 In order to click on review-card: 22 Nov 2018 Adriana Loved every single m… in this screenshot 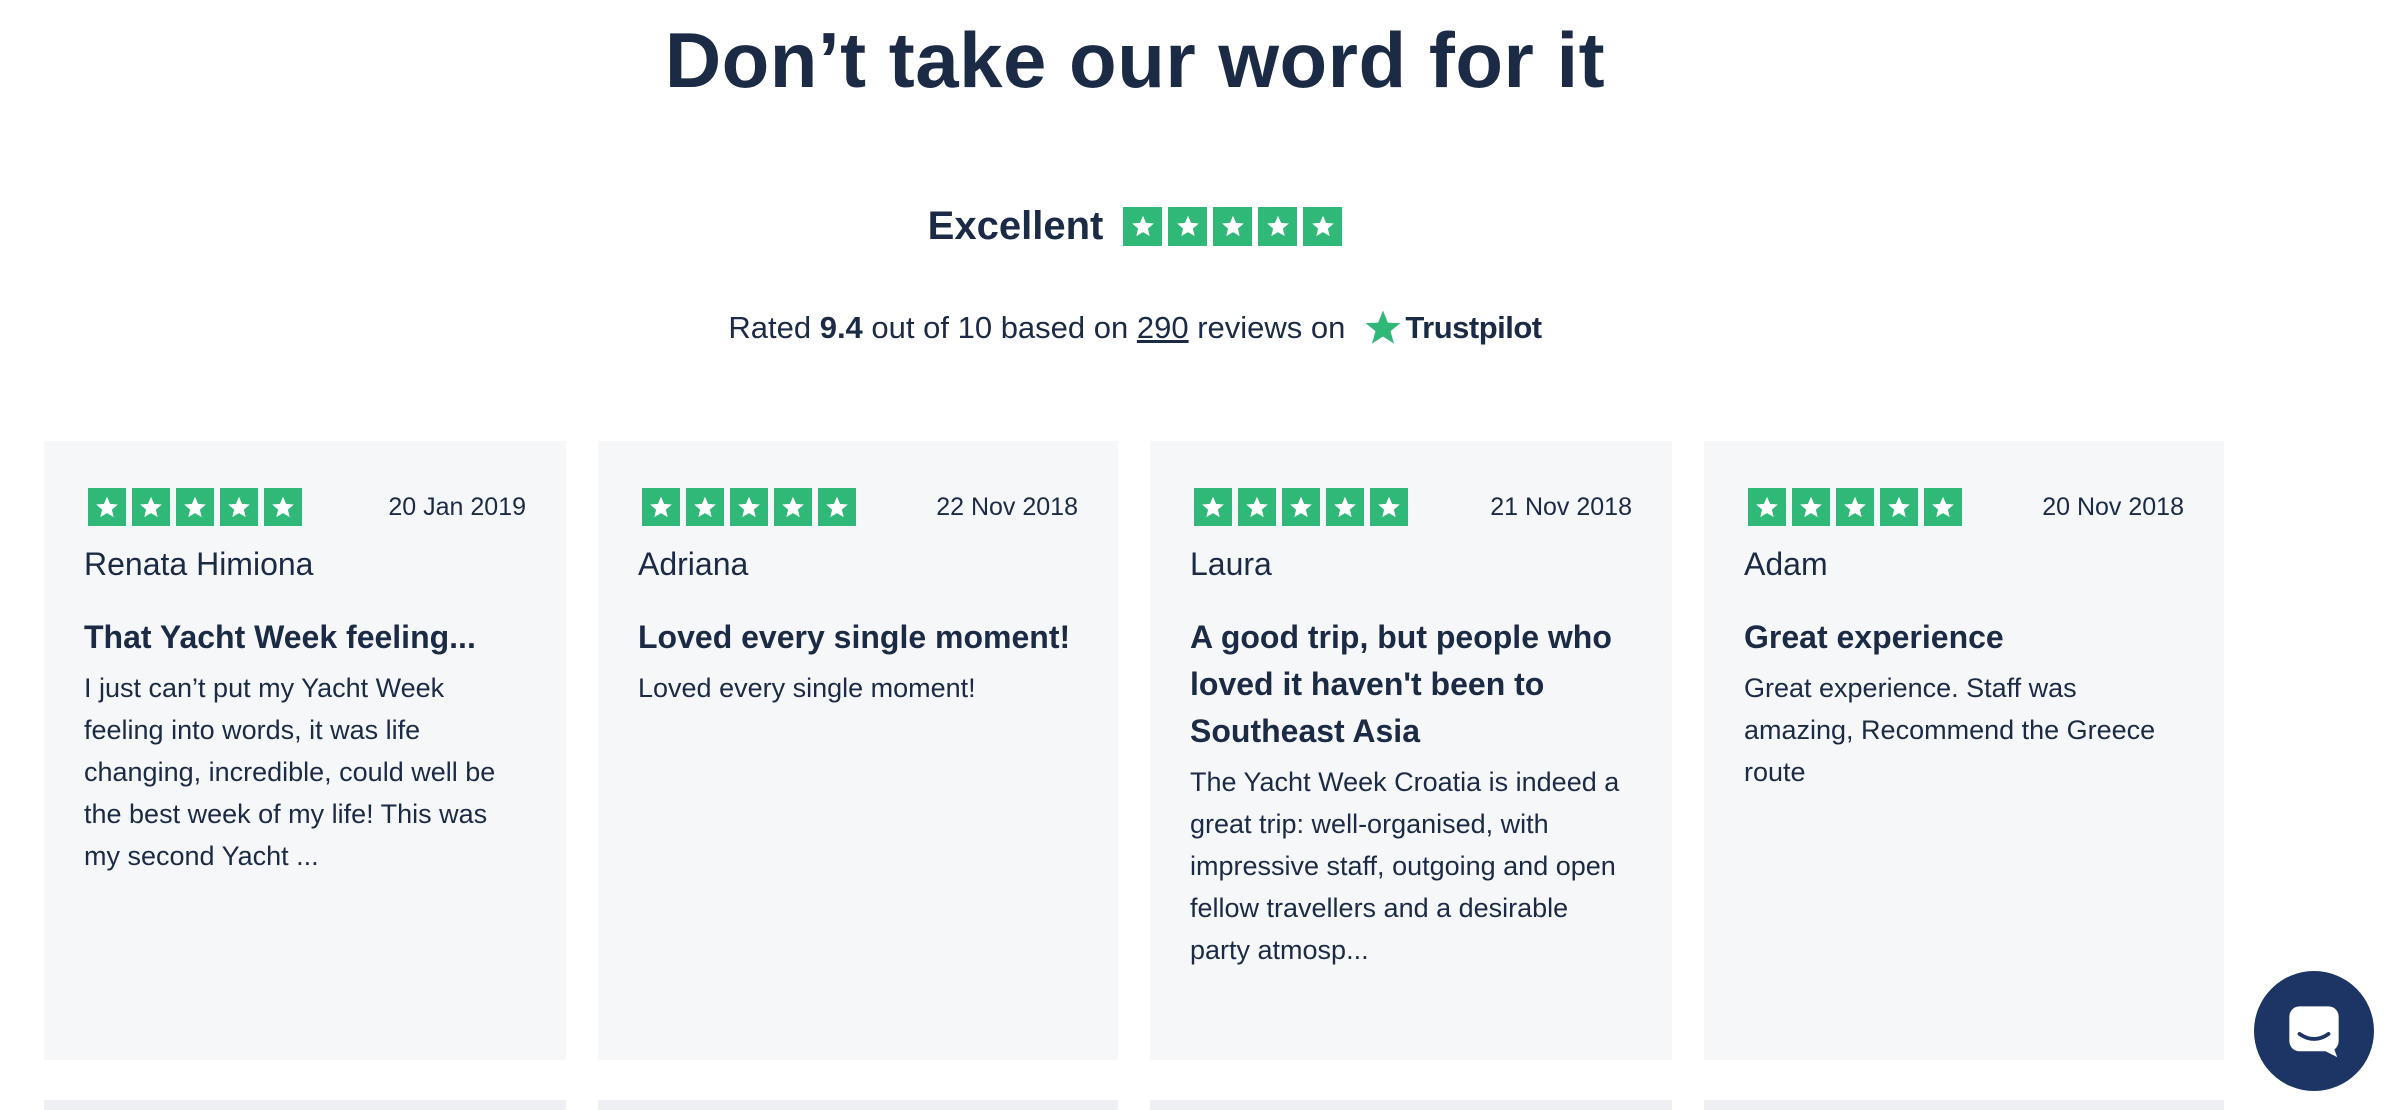, I will do `click(858, 750)`.